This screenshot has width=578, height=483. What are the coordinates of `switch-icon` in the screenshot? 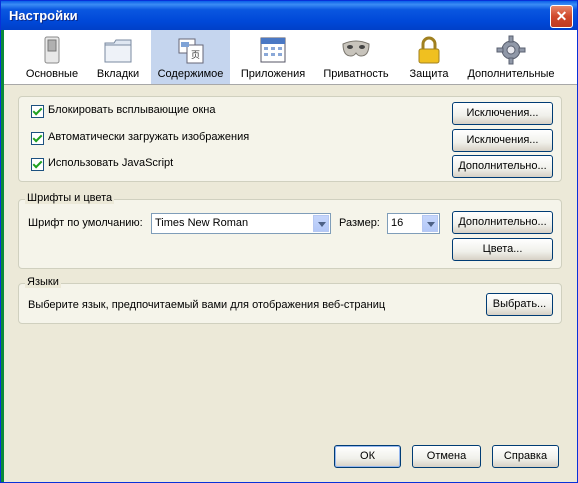 It's located at (52, 50).